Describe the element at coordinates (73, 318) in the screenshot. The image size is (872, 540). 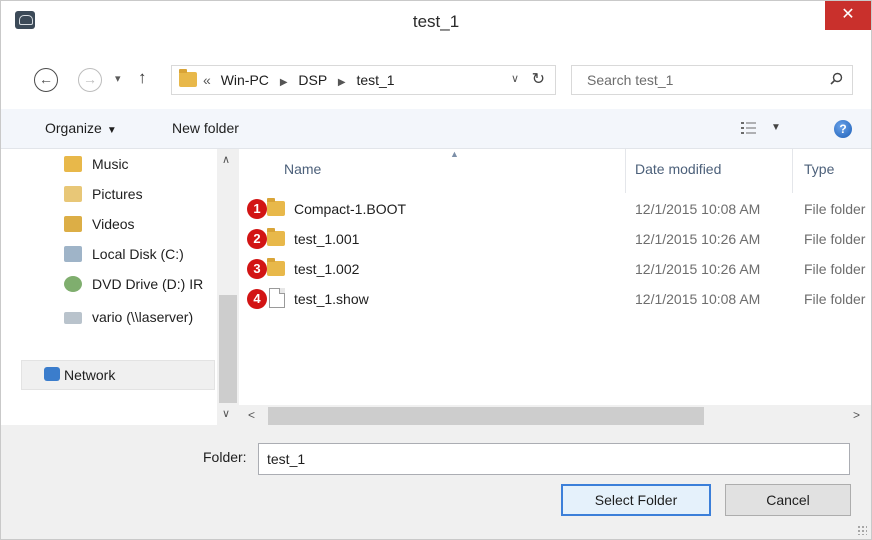
I see `network-drive-icon` at that location.